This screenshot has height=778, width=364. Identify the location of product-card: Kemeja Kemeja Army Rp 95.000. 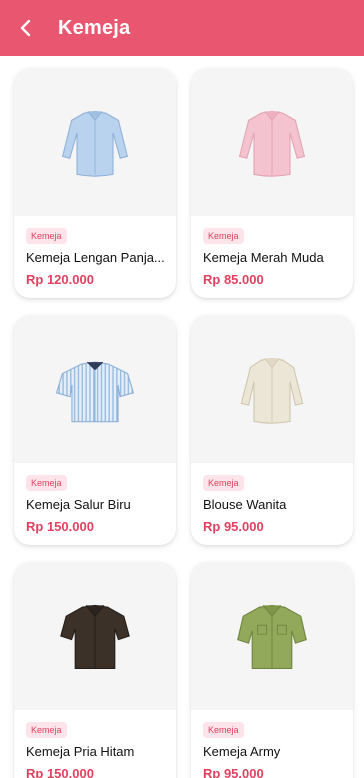
(272, 670).